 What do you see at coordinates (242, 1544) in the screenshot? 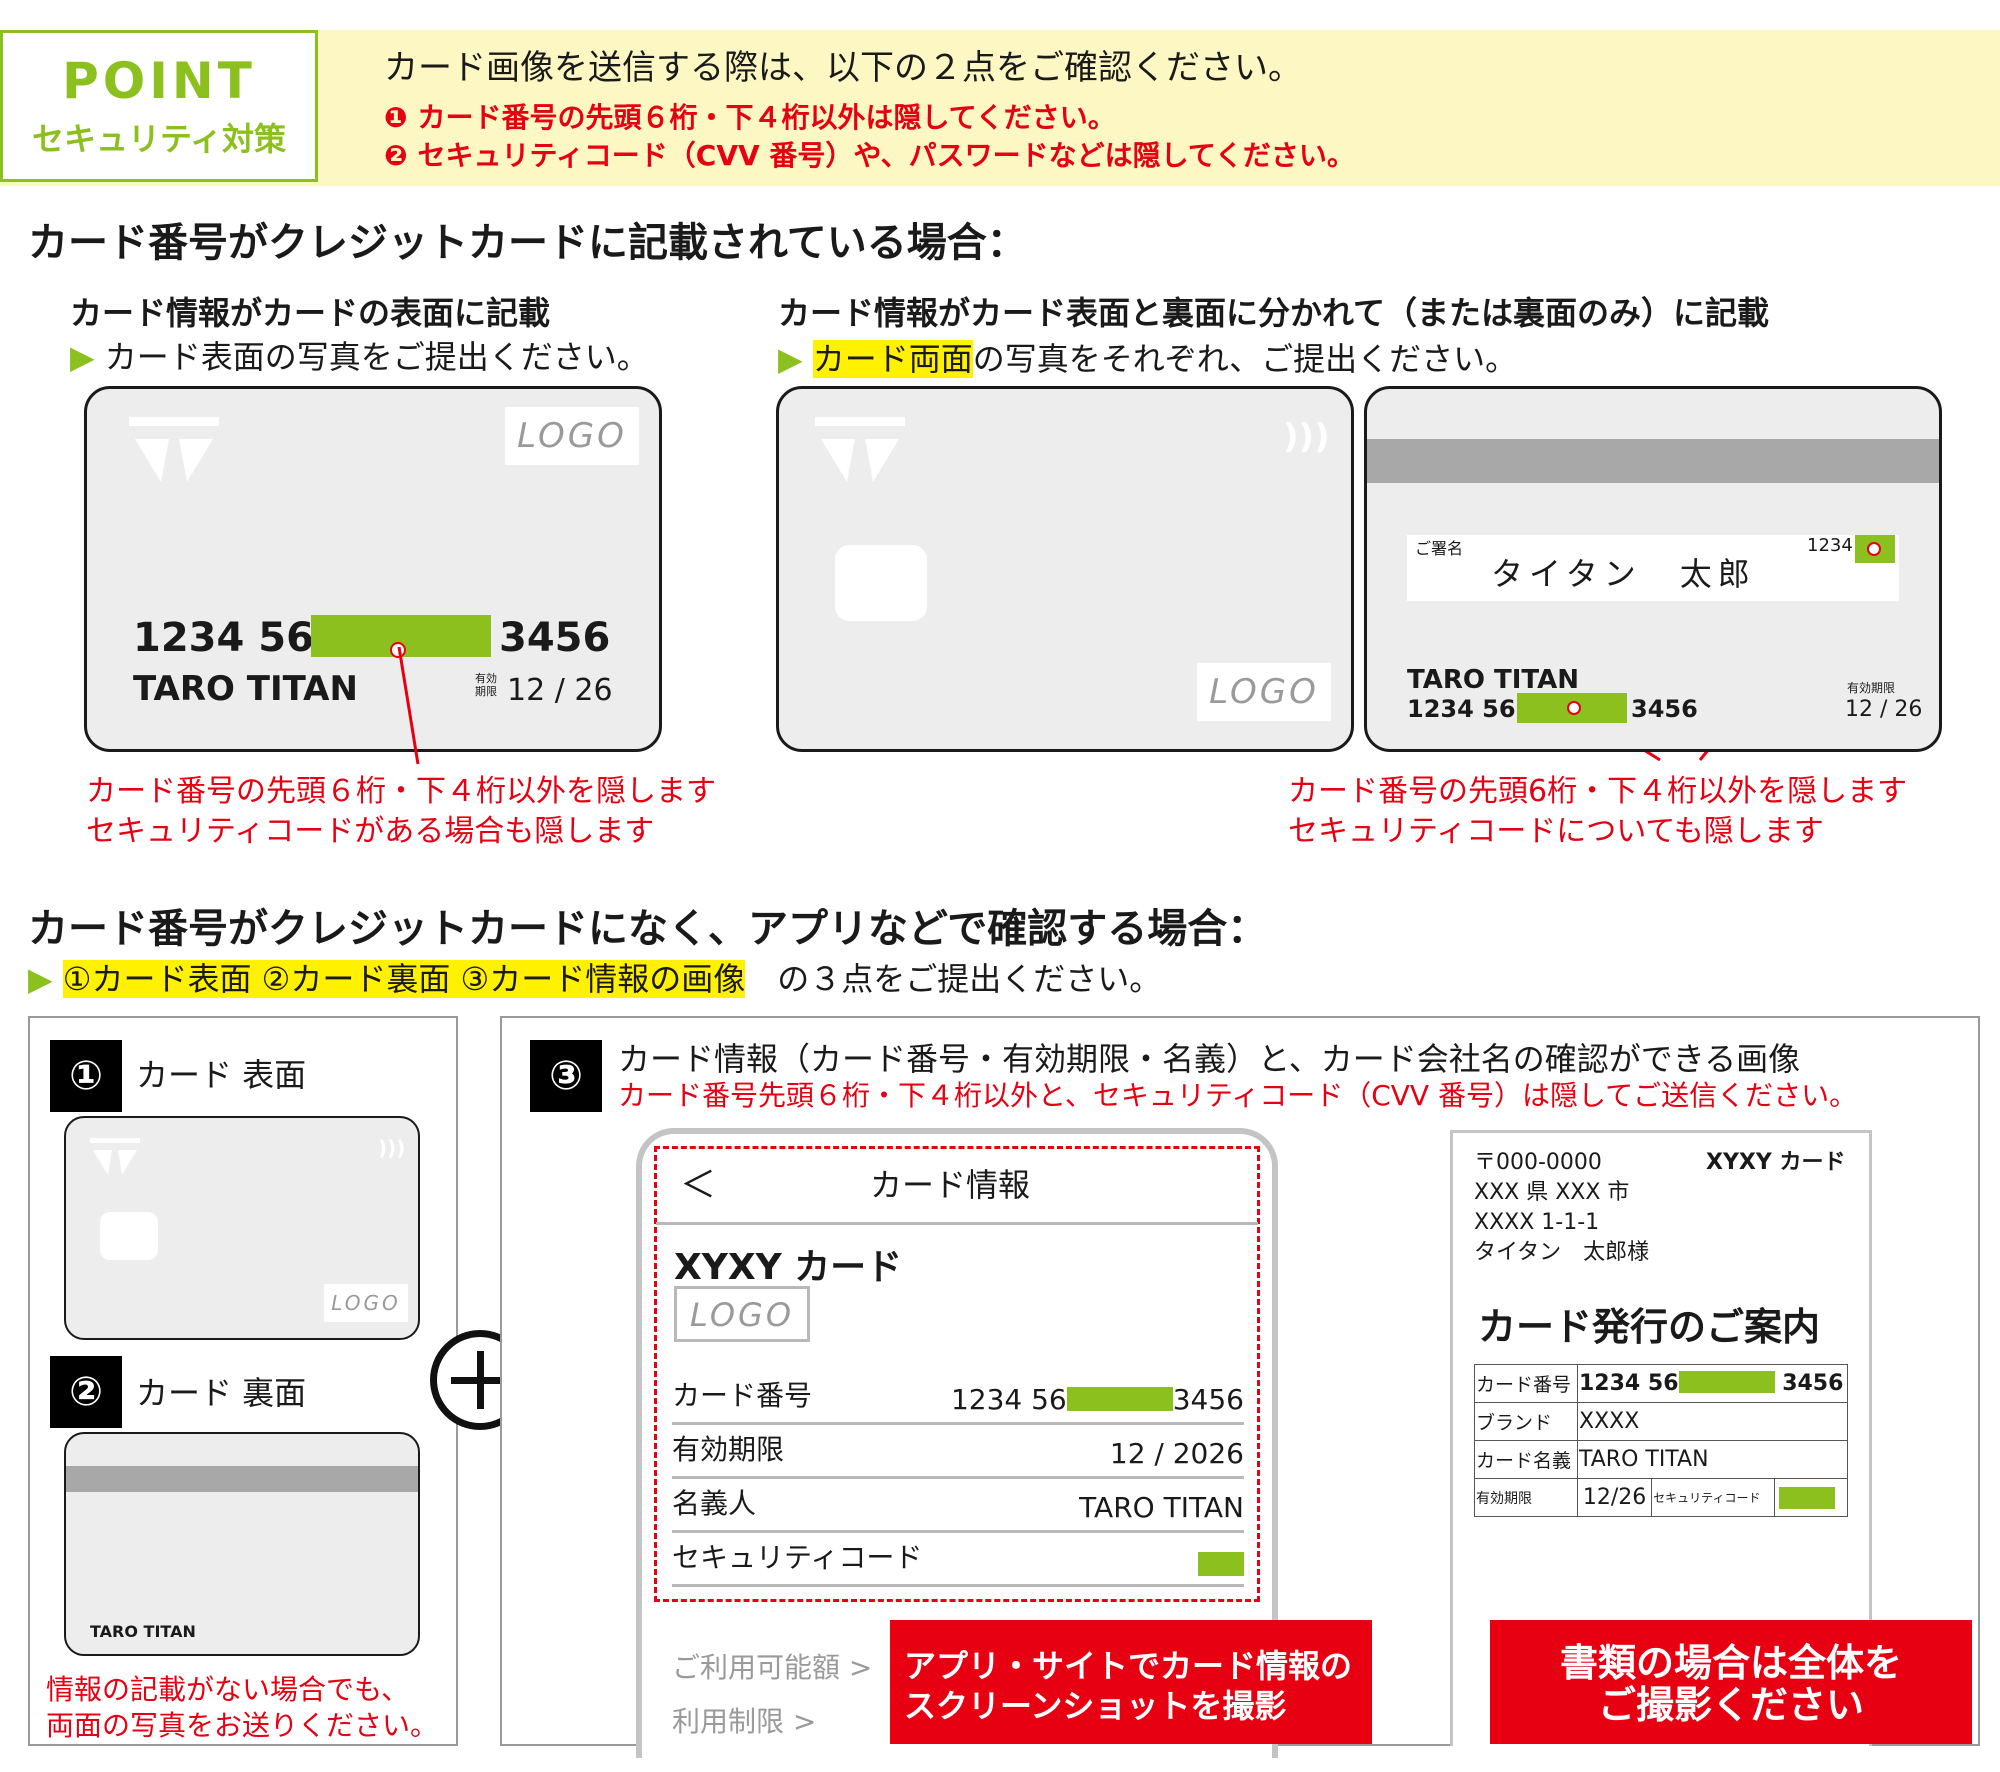
I see `small-card-back: TARO TITAN` at bounding box center [242, 1544].